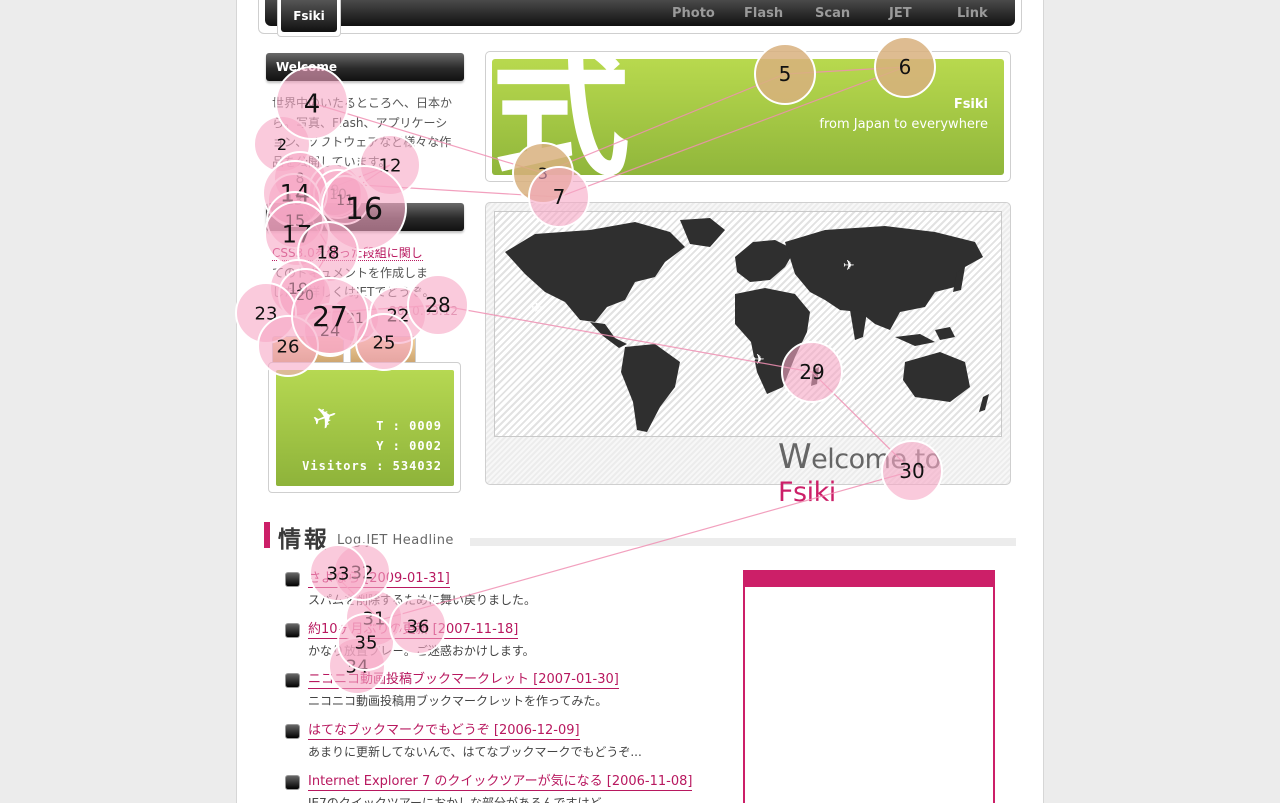 The height and width of the screenshot is (803, 1280). Describe the element at coordinates (743, 542) in the screenshot. I see `news-heading-rule` at that location.